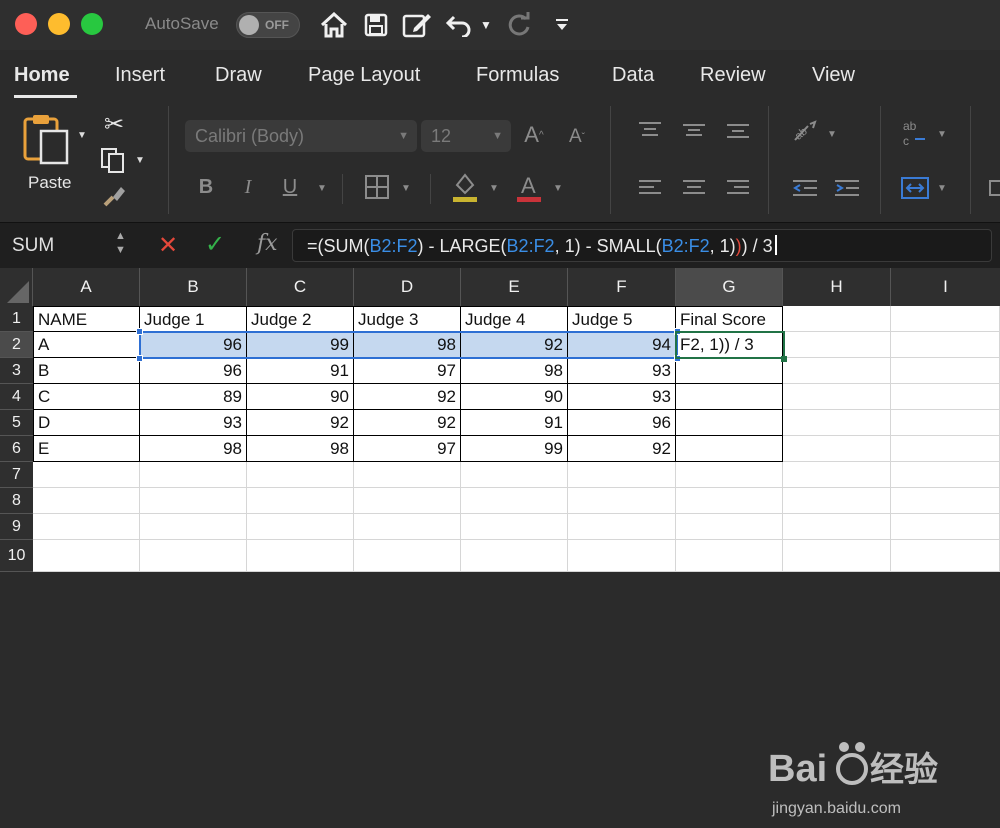  Describe the element at coordinates (113, 160) in the screenshot. I see `copy-icon` at that location.